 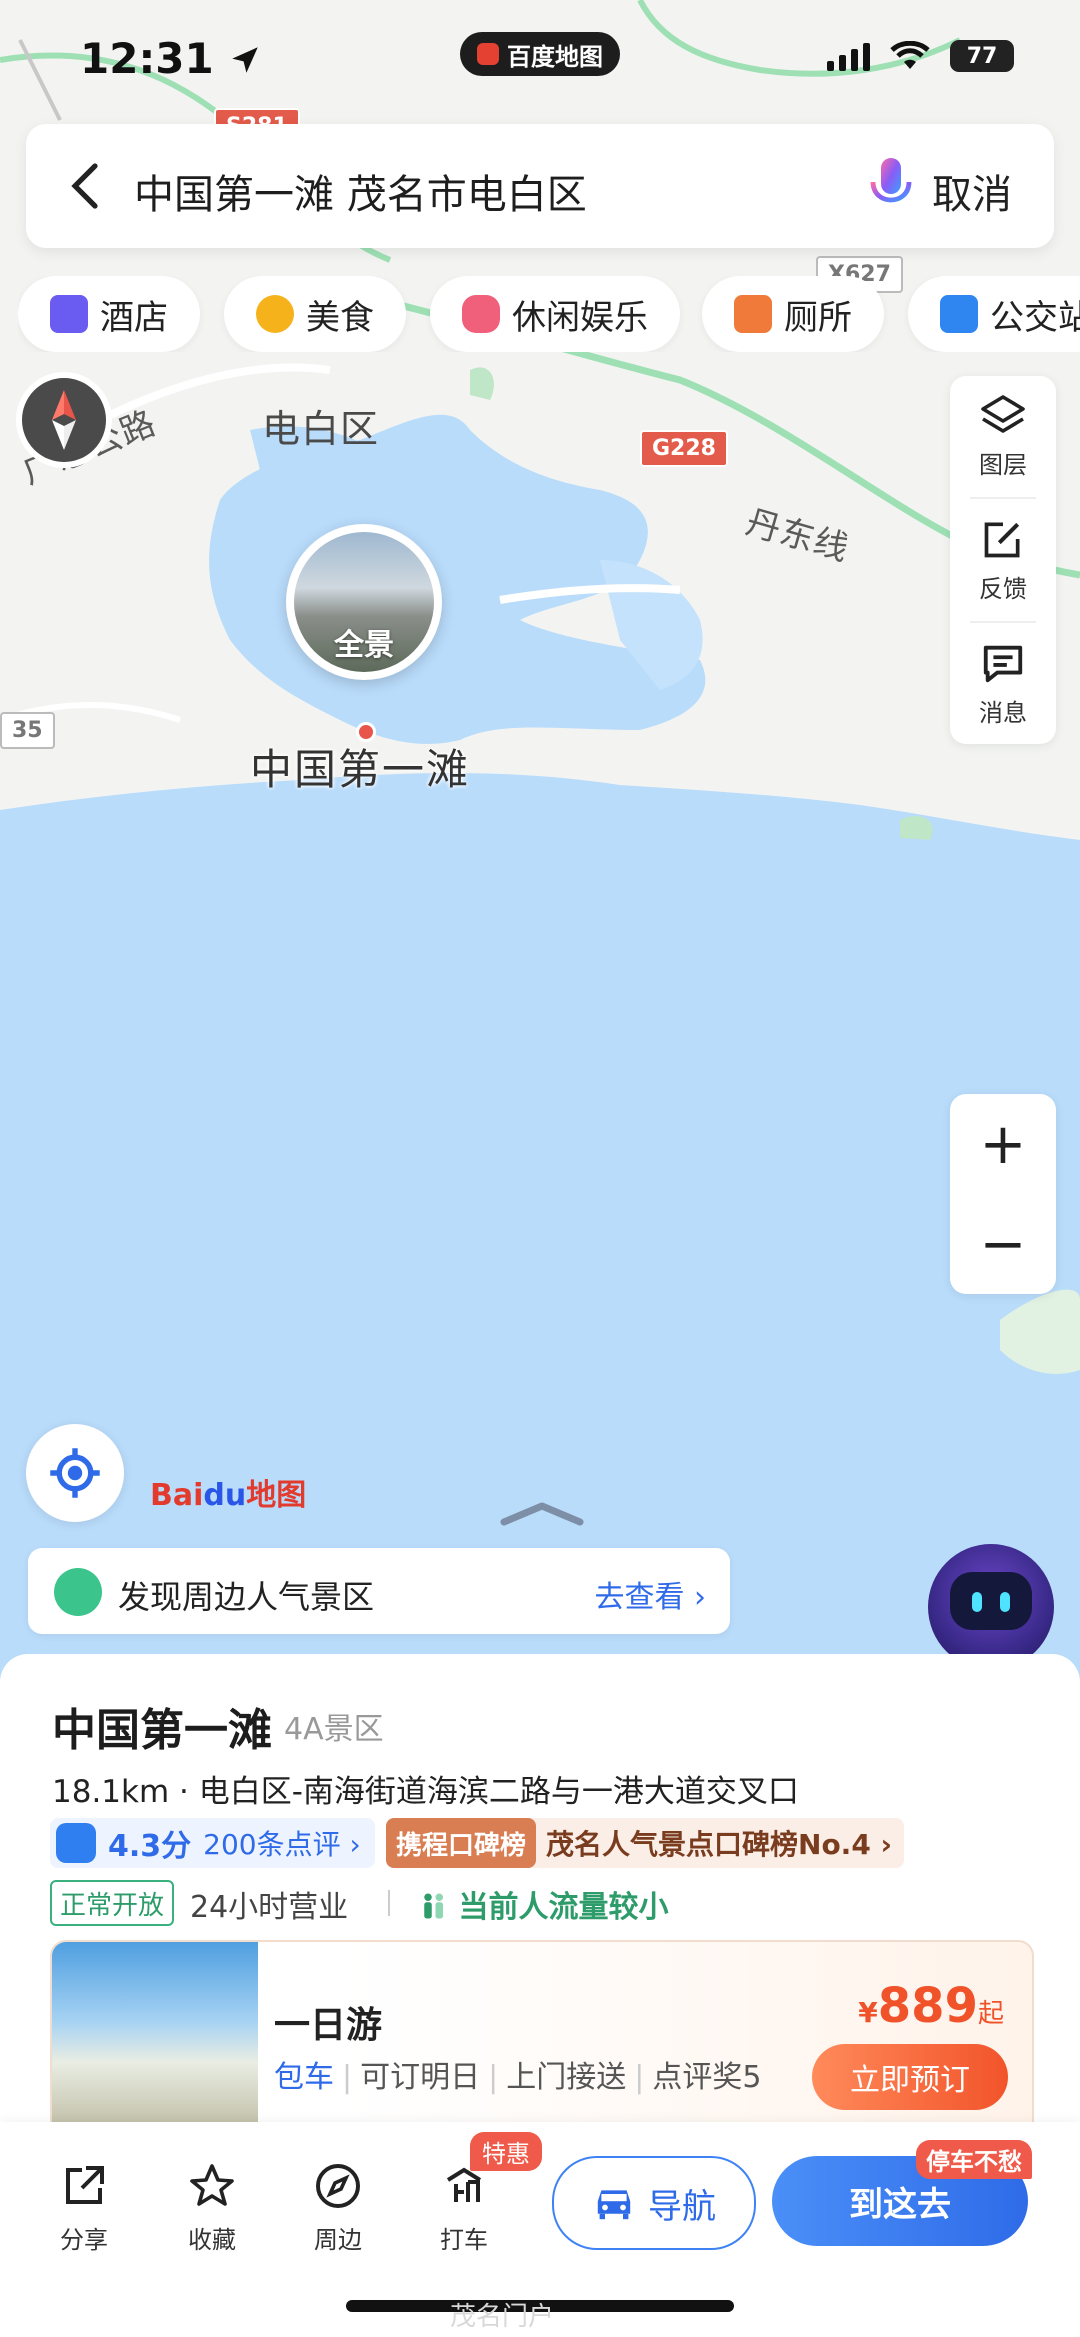 What do you see at coordinates (461, 1843) in the screenshot?
I see `ctrip-tag: 携程口碑榜` at bounding box center [461, 1843].